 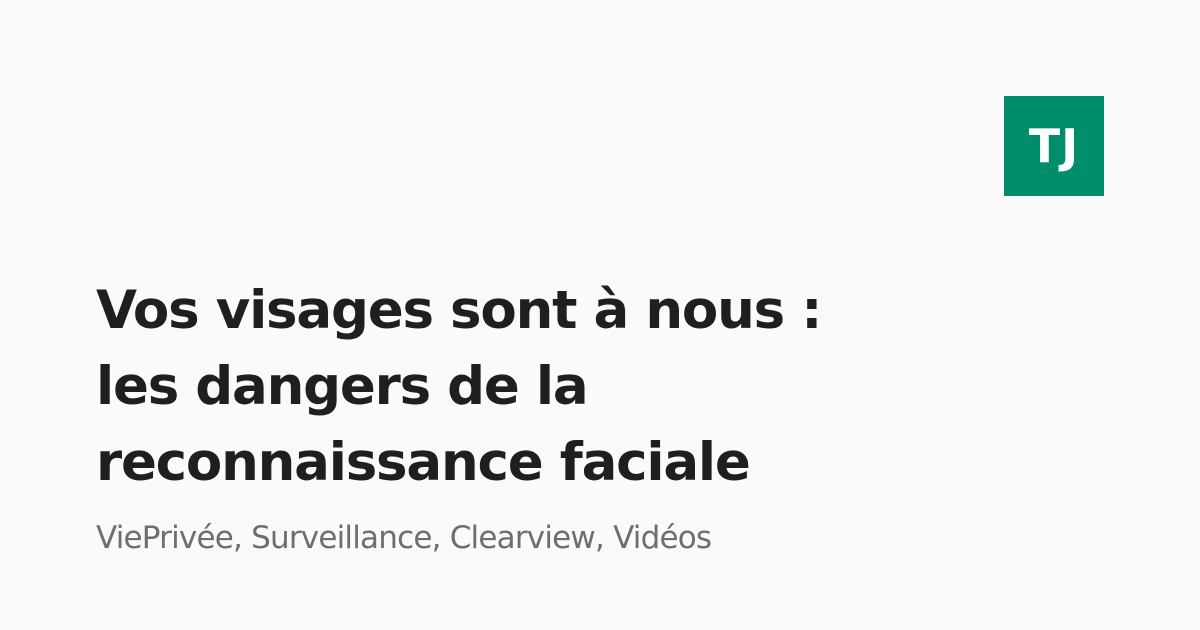 What do you see at coordinates (423, 462) in the screenshot?
I see `title-line-3: reconnaissance faciale` at bounding box center [423, 462].